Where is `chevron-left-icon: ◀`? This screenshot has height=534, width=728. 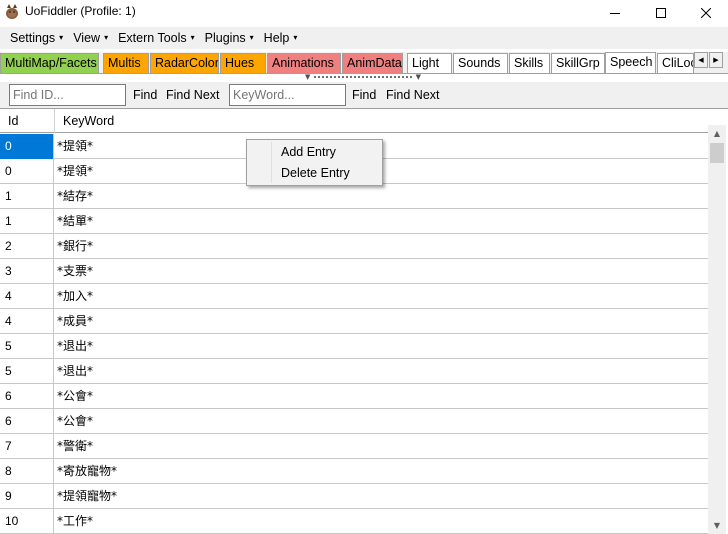 chevron-left-icon: ◀ is located at coordinates (701, 60).